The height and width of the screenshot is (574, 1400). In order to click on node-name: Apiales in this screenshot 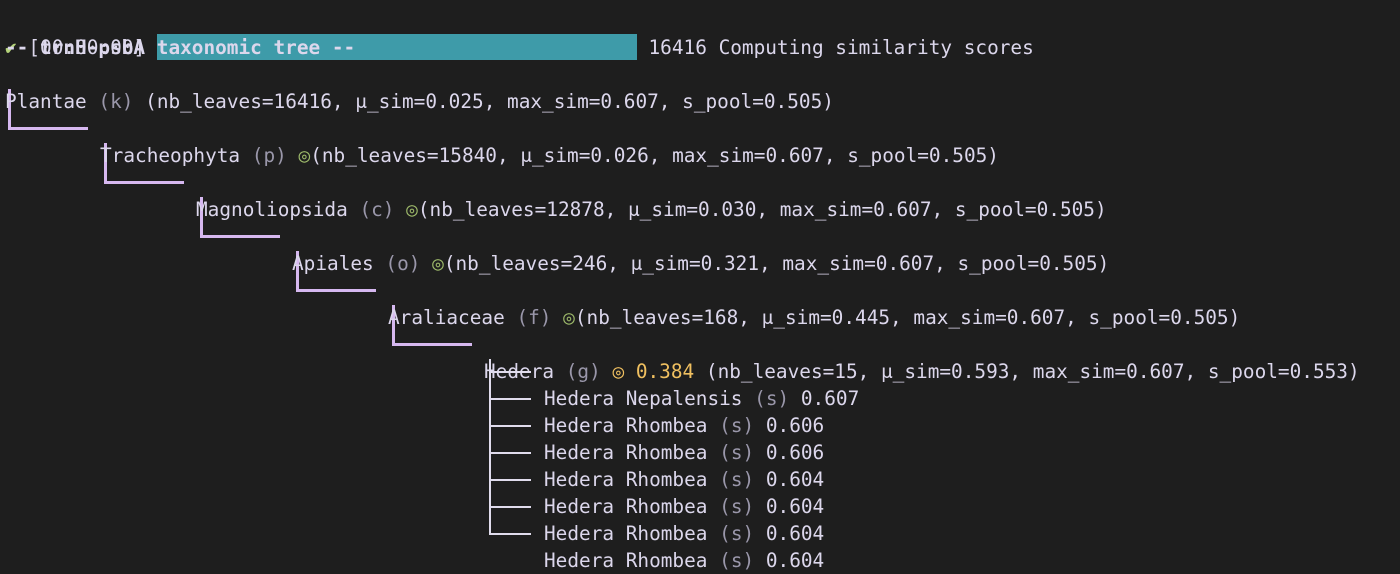, I will do `click(333, 263)`.